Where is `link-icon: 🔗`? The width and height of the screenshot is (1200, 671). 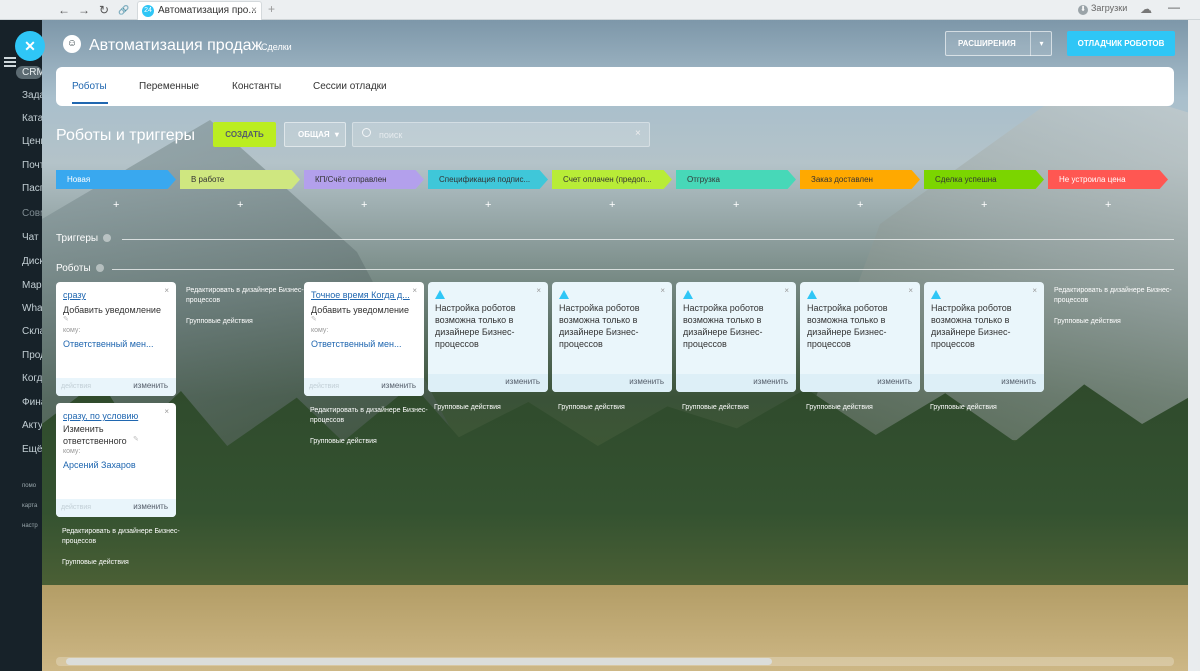 link-icon: 🔗 is located at coordinates (124, 10).